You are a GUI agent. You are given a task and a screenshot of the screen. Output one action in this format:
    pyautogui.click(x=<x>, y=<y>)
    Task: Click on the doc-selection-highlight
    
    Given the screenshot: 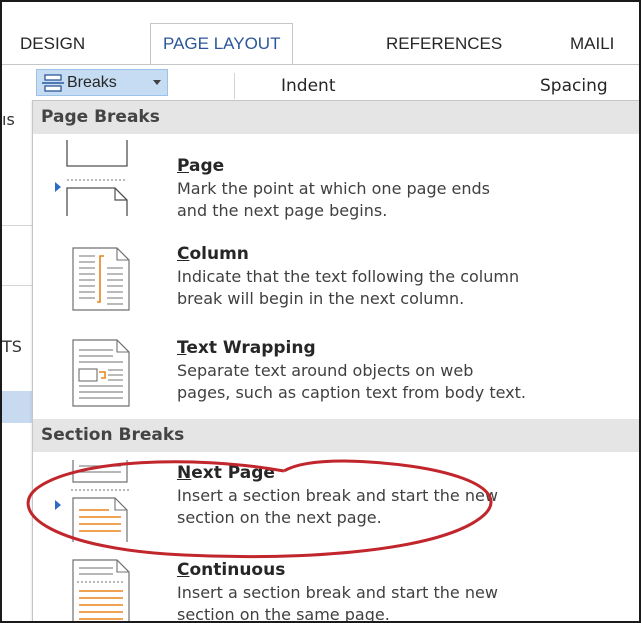 What is the action you would take?
    pyautogui.click(x=17, y=407)
    